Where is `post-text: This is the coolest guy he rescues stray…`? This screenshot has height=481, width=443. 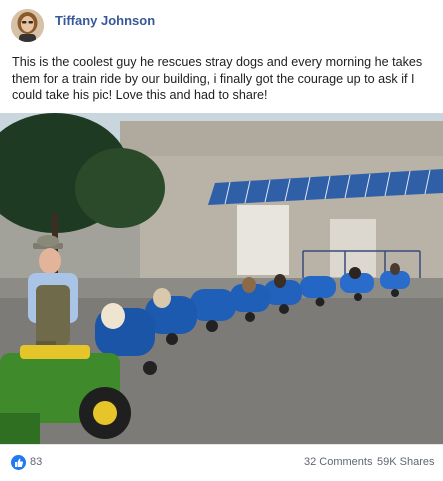
post-text: This is the coolest guy he rescues stray… is located at coordinates (217, 79).